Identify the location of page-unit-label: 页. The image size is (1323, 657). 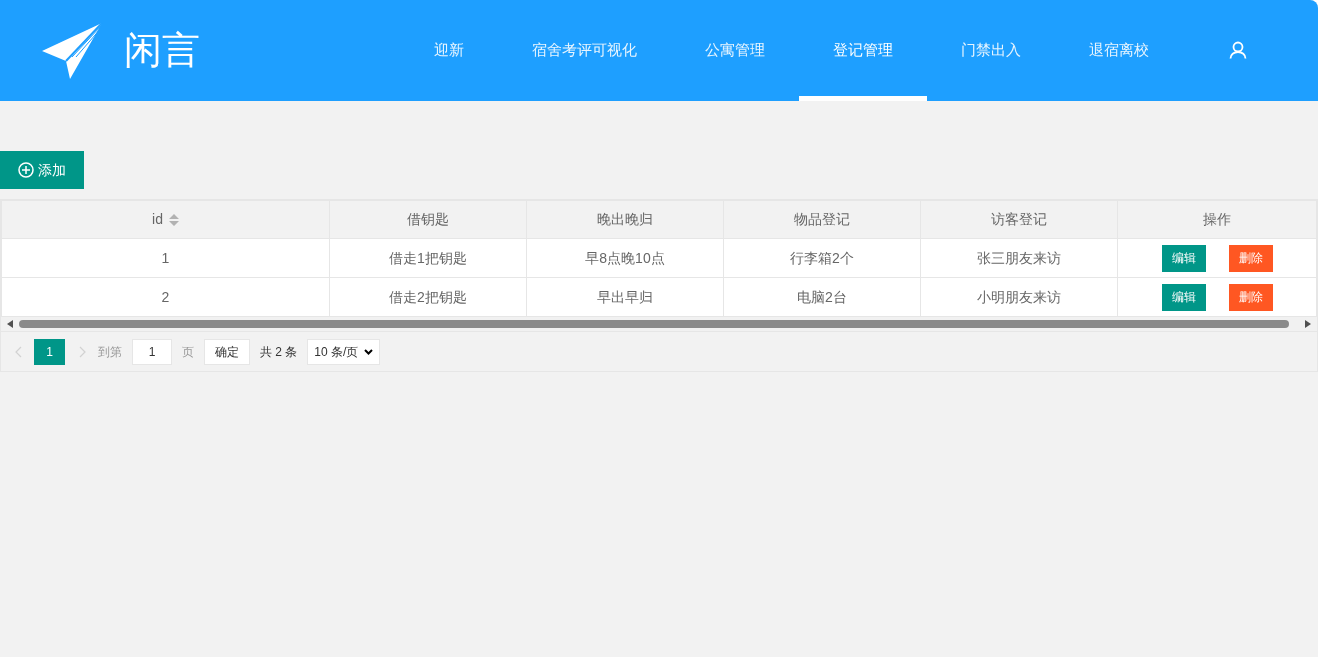
(188, 352).